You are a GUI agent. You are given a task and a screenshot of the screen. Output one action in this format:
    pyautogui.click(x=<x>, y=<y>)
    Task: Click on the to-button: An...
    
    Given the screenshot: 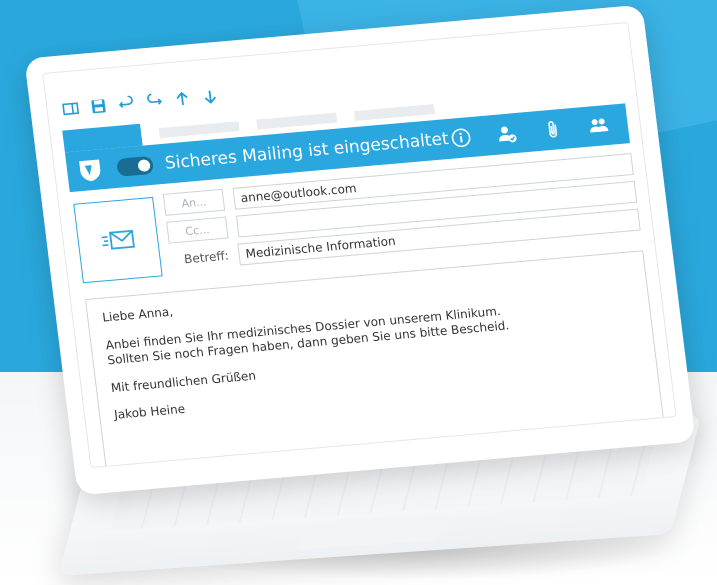 What is the action you would take?
    pyautogui.click(x=194, y=202)
    